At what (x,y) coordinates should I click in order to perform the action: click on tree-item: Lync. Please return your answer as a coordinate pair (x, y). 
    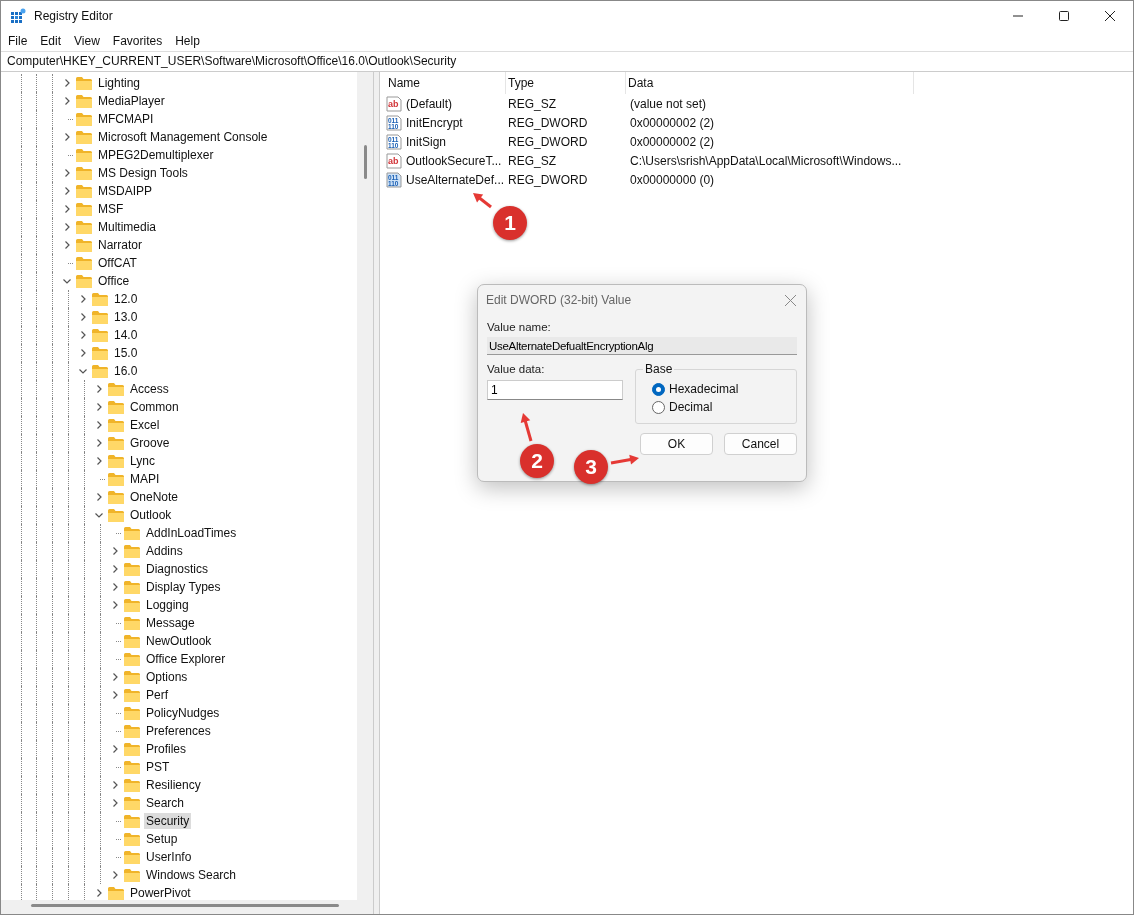
    Looking at the image, I should click on (142, 461).